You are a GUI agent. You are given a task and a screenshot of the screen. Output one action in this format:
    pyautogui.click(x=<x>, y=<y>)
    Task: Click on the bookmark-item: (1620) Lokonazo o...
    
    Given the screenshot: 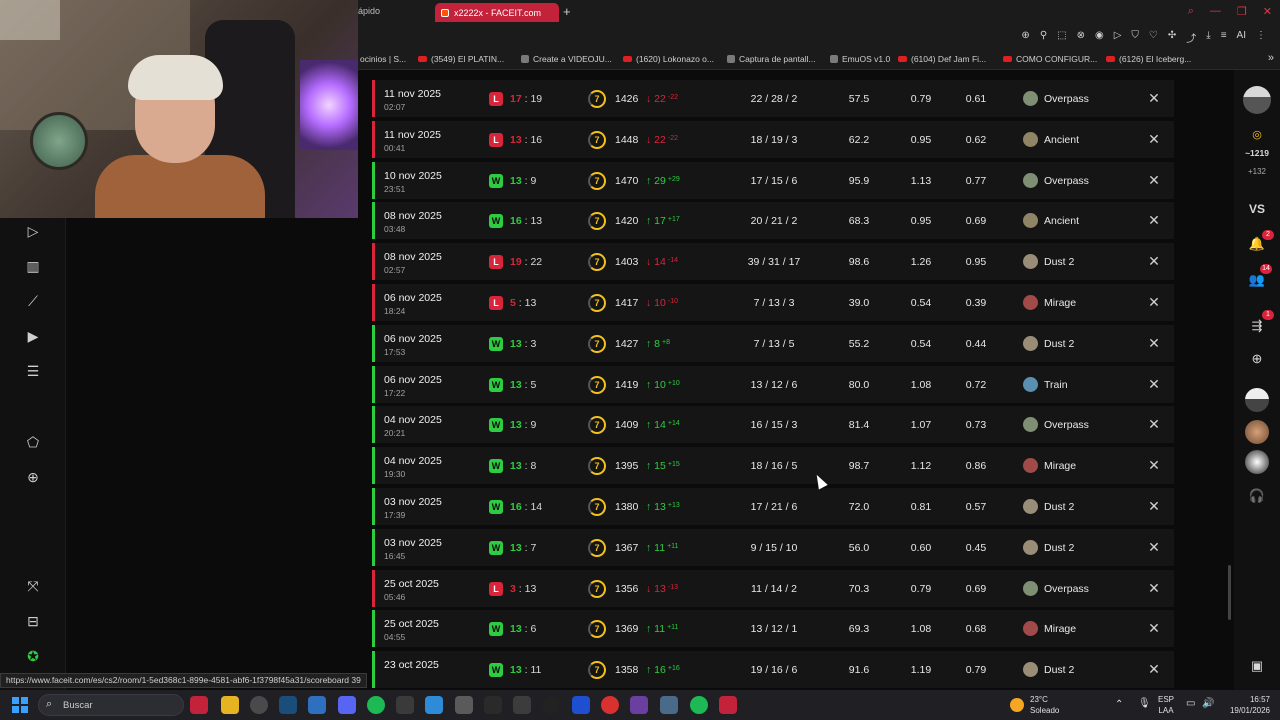 What is the action you would take?
    pyautogui.click(x=668, y=59)
    